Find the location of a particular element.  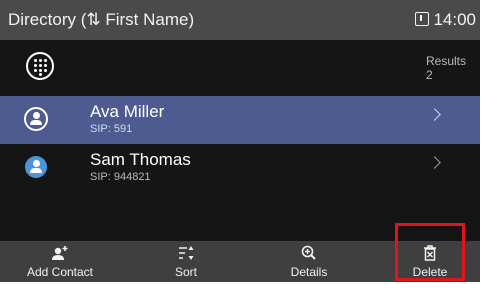

contact-name: Ava Miller is located at coordinates (127, 111).